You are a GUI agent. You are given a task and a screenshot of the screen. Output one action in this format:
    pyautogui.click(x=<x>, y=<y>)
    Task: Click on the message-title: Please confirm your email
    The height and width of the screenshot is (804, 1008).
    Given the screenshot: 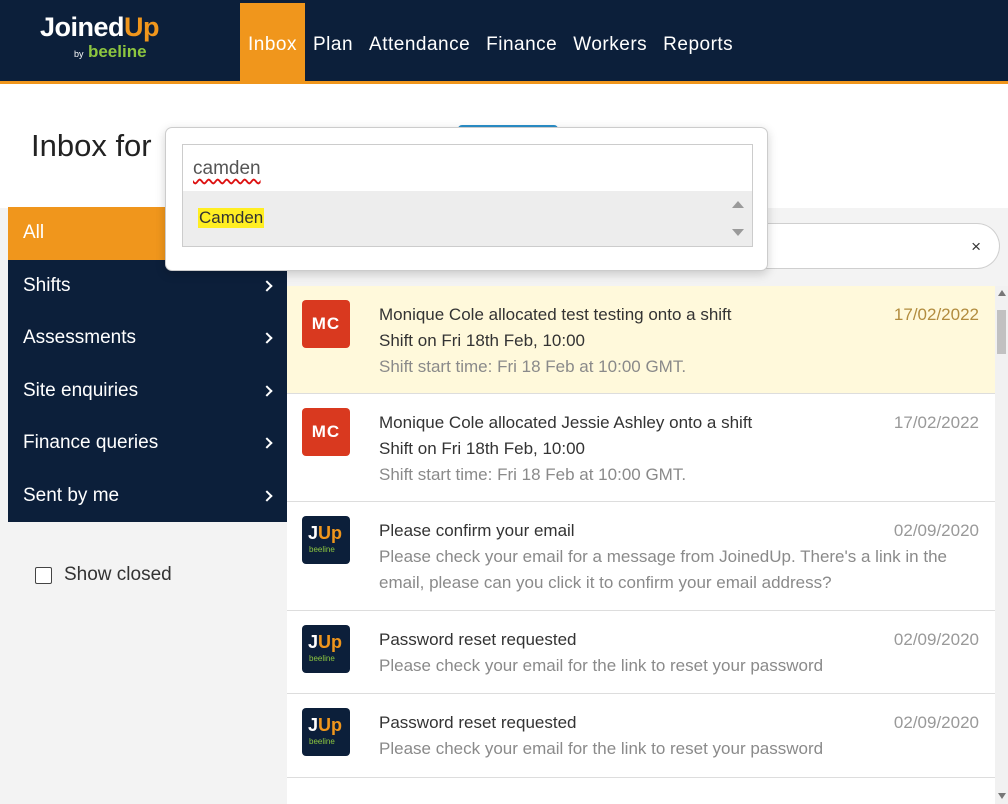 What is the action you would take?
    pyautogui.click(x=477, y=530)
    